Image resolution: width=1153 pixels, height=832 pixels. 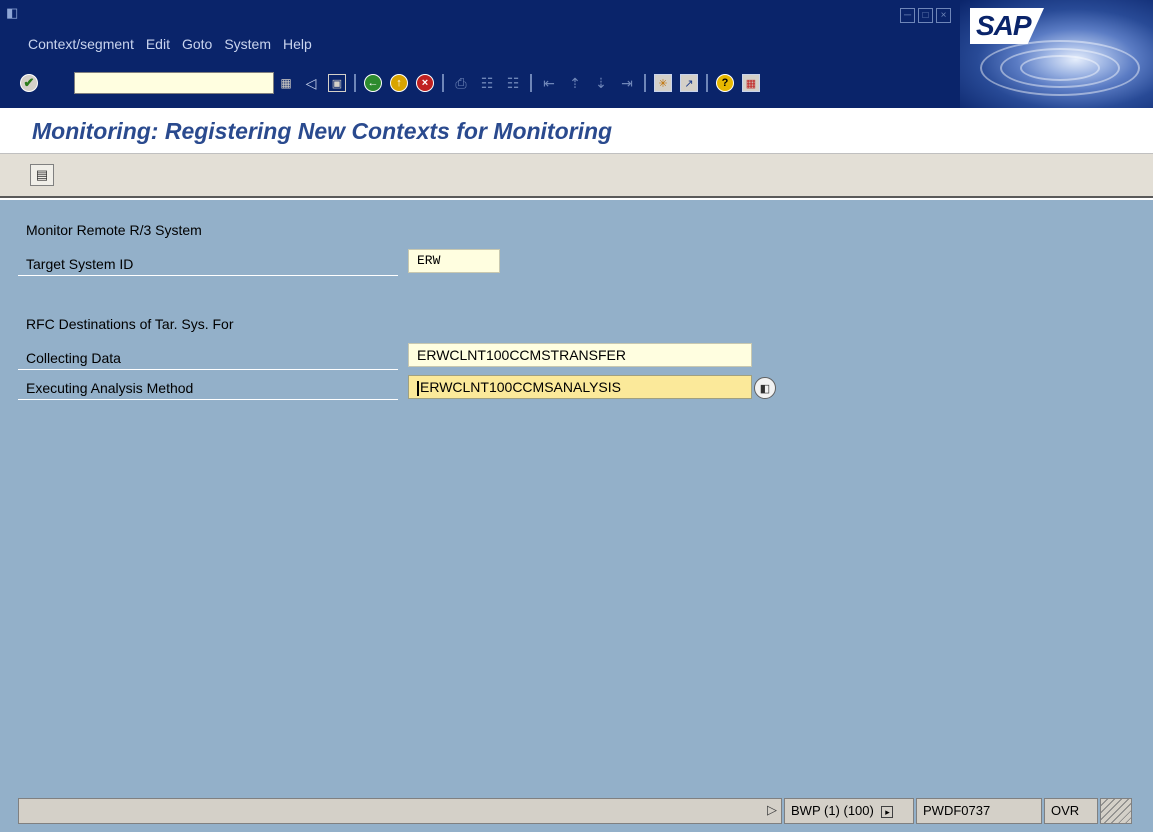 I want to click on system-info-icon: ▸, so click(x=887, y=812).